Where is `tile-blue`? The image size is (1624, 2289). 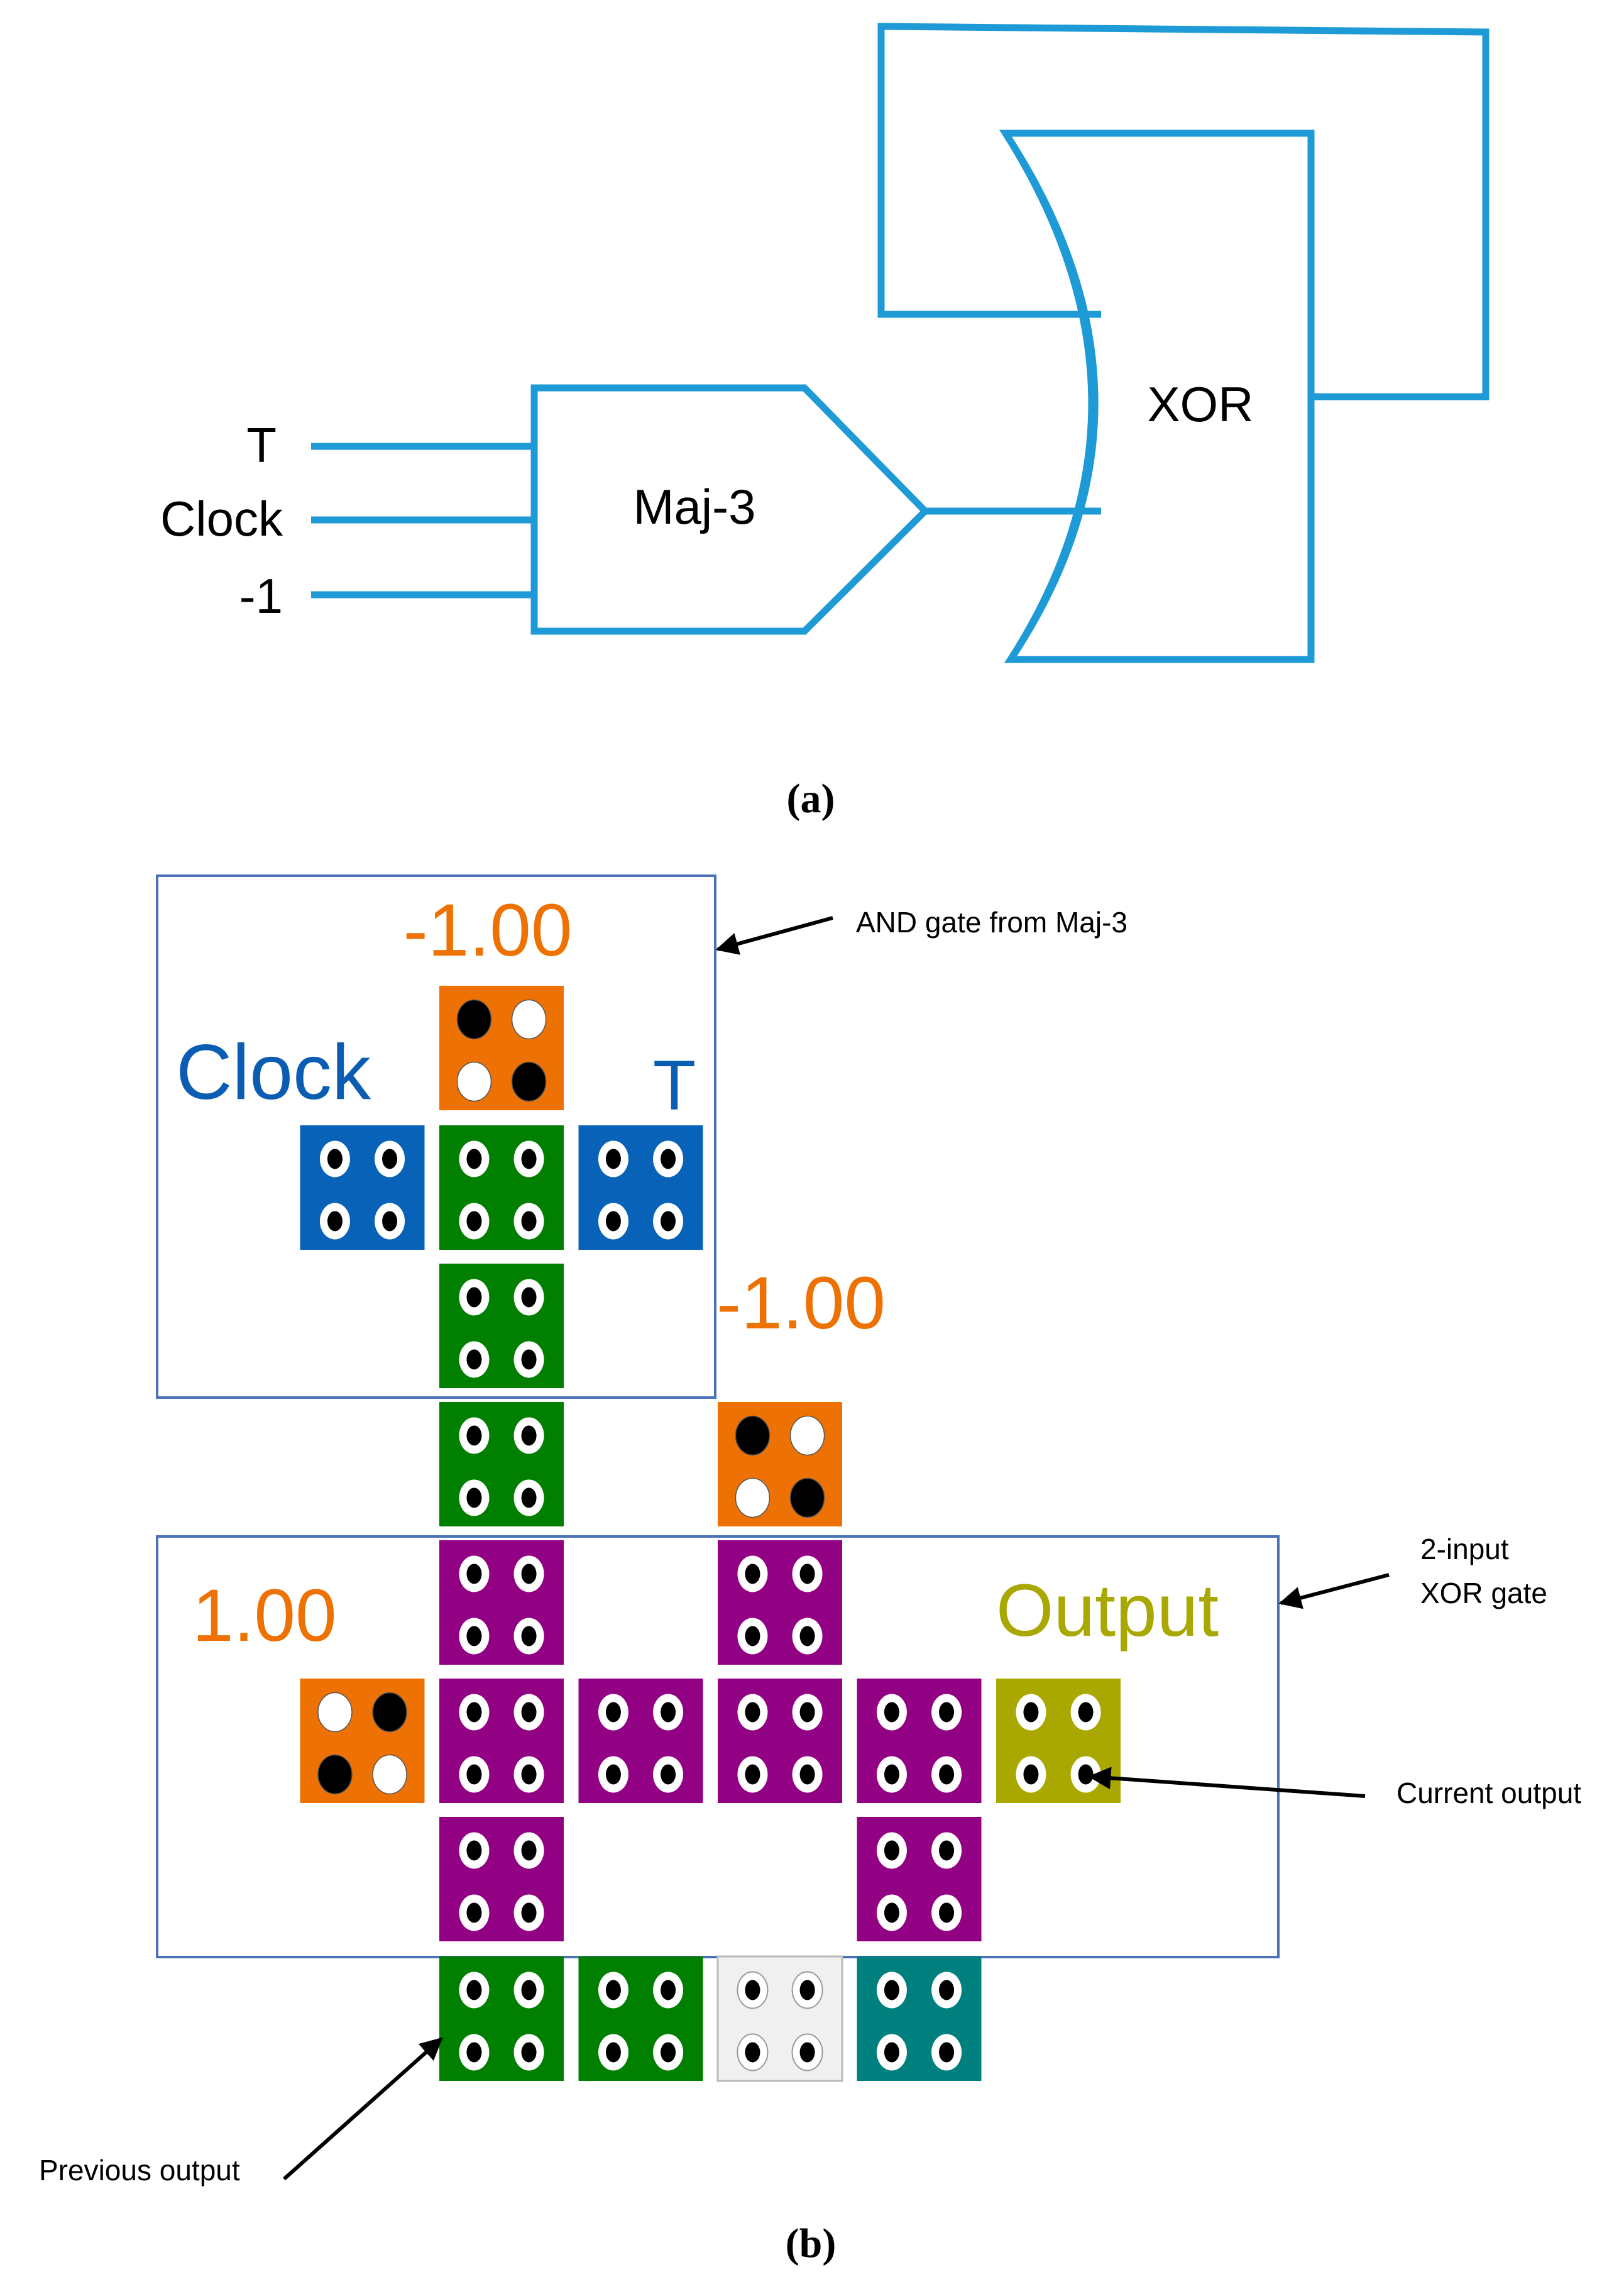
tile-blue is located at coordinates (640, 1187).